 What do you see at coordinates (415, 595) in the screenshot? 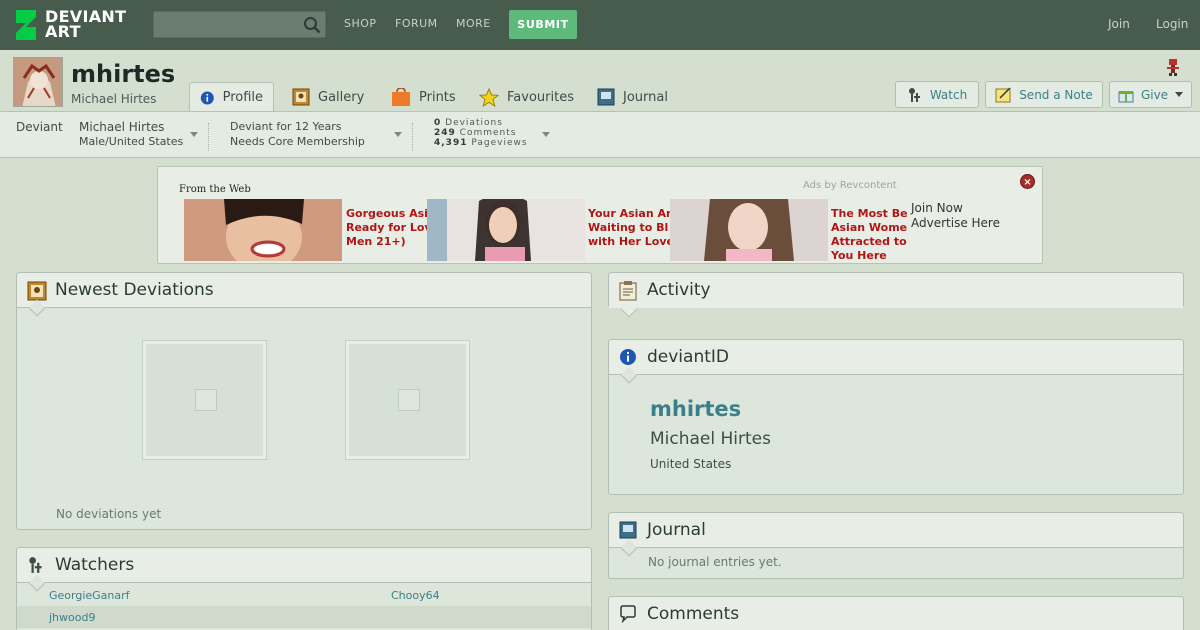
I see `watcher-link: Chooy64` at bounding box center [415, 595].